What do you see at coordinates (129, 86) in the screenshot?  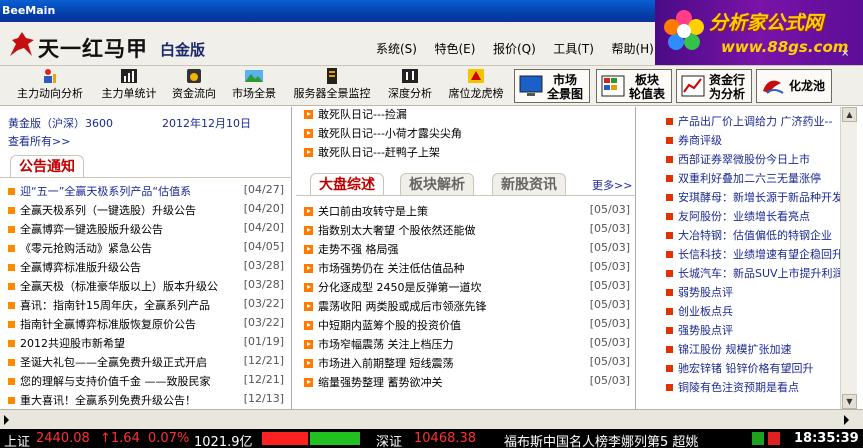 I see `tool-main-order-stat: 主力单统计` at bounding box center [129, 86].